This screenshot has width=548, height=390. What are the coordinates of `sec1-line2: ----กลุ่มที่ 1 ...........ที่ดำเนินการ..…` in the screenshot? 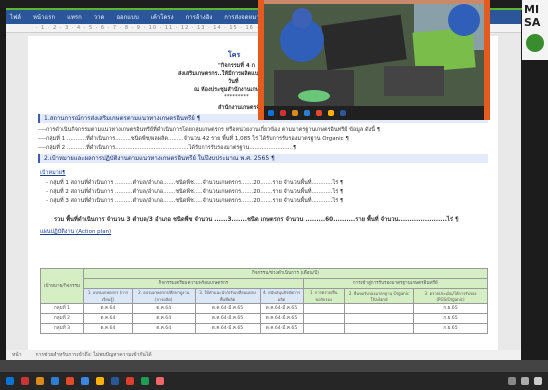 It's located at (193, 139).